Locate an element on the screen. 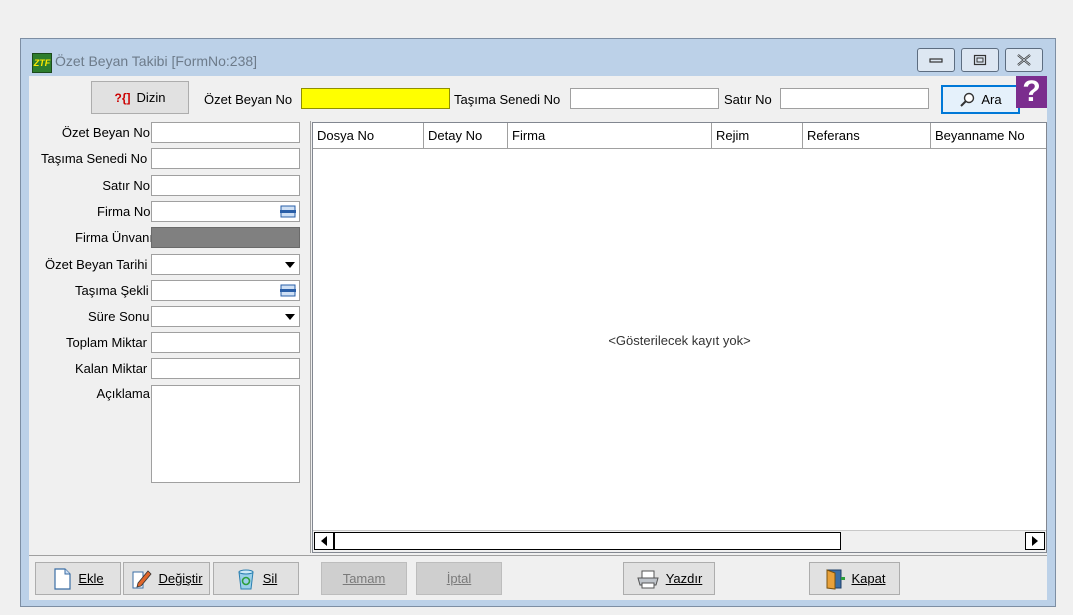 The image size is (1073, 615). toplam-miktar-label-wrap: Toplam Miktar is located at coordinates (90, 342).